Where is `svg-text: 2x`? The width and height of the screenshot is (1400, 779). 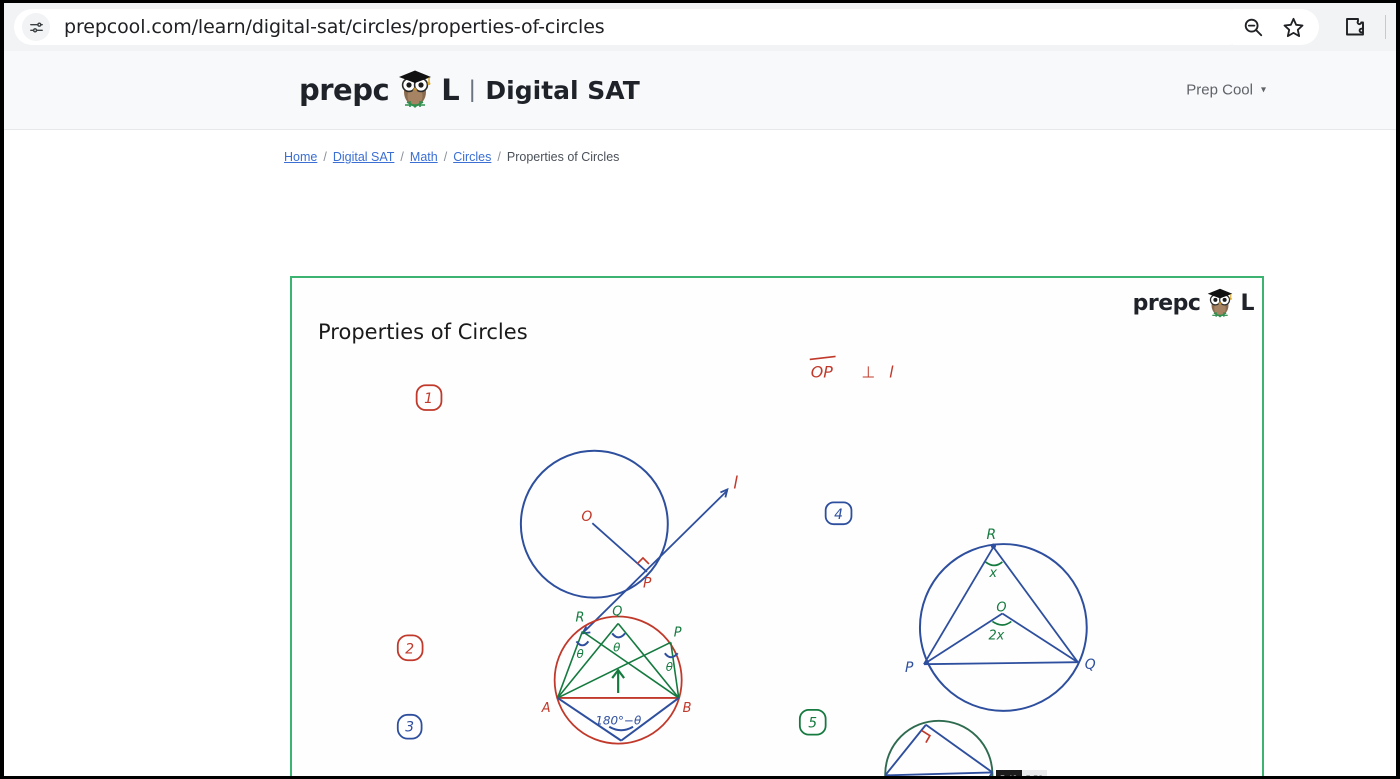 svg-text: 2x is located at coordinates (996, 635).